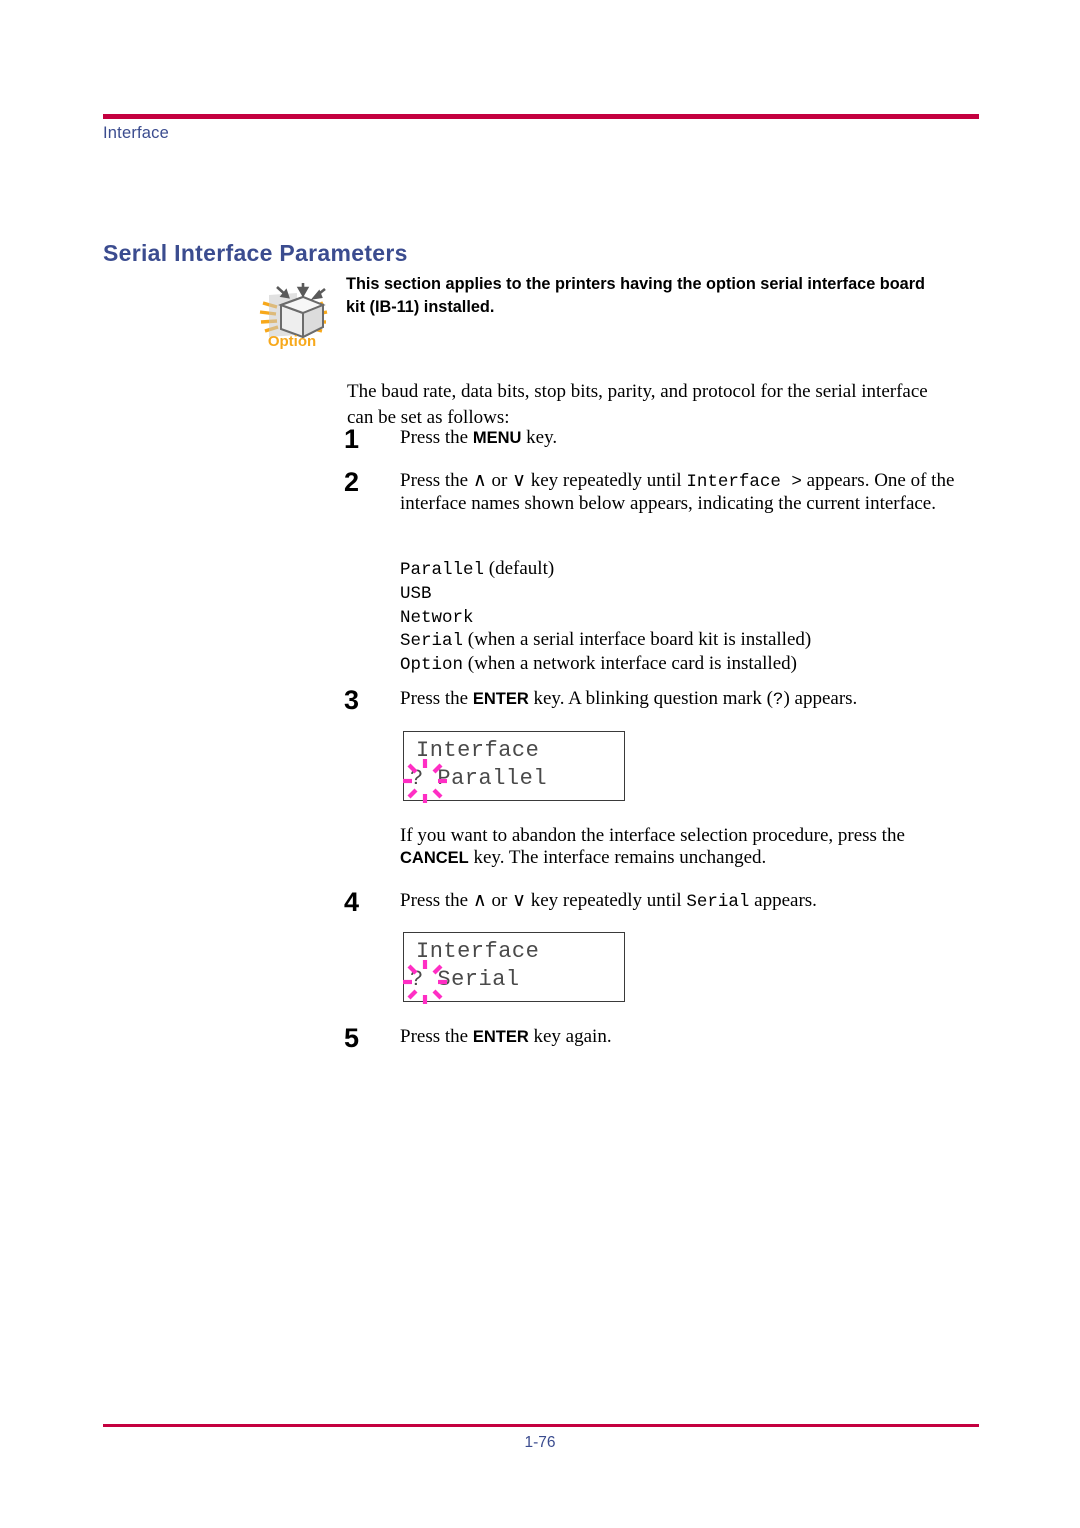 The width and height of the screenshot is (1080, 1528). What do you see at coordinates (519, 568) in the screenshot?
I see `interface-note: (default)` at bounding box center [519, 568].